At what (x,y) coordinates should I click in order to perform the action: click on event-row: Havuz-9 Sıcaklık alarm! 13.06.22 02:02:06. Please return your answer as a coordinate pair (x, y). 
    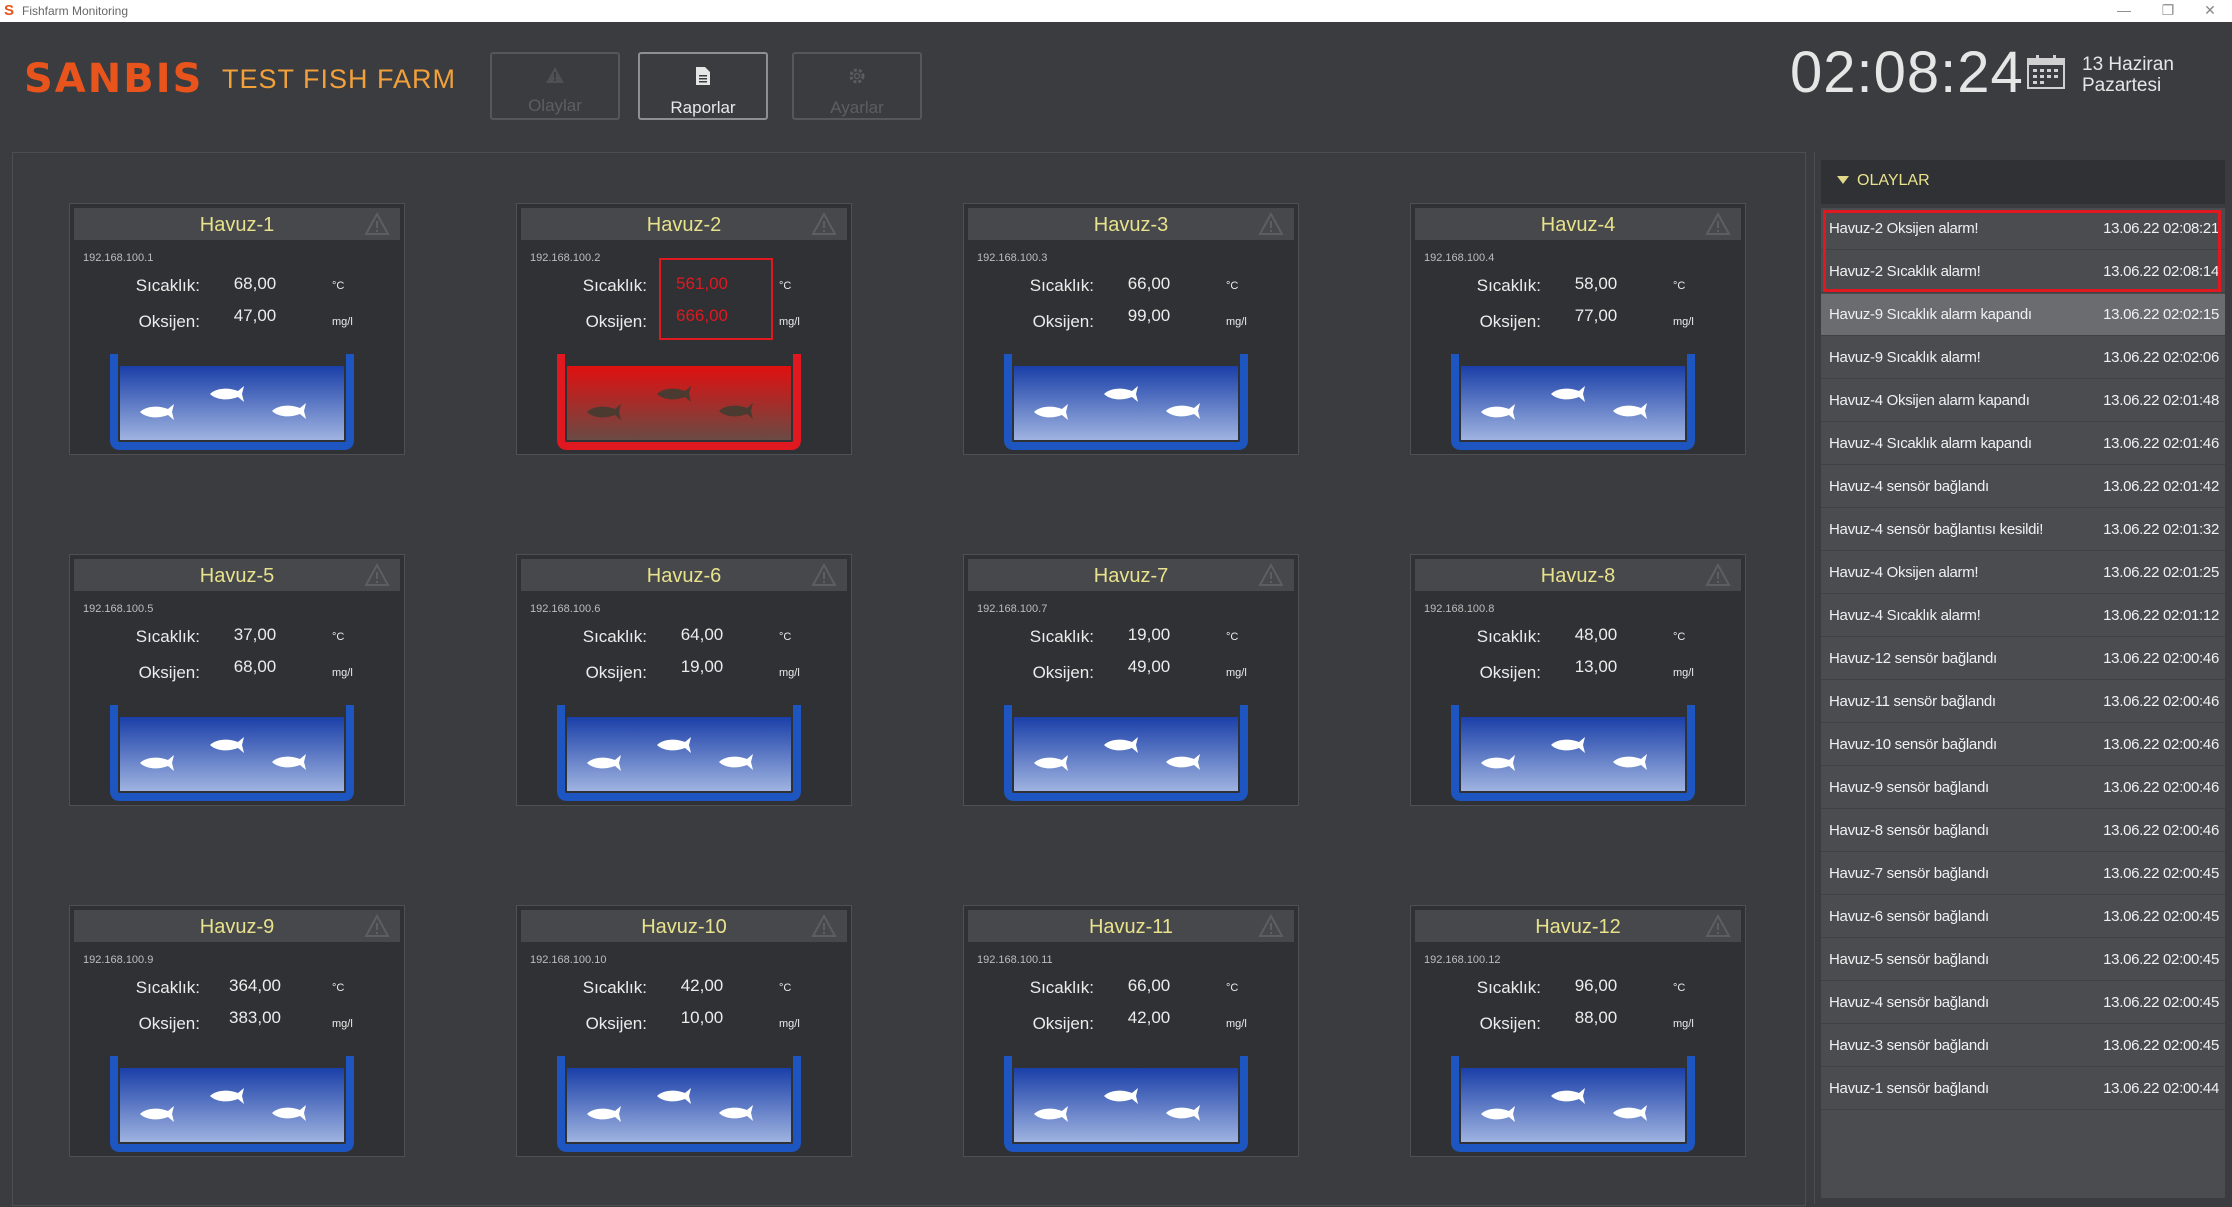
    Looking at the image, I should click on (2023, 358).